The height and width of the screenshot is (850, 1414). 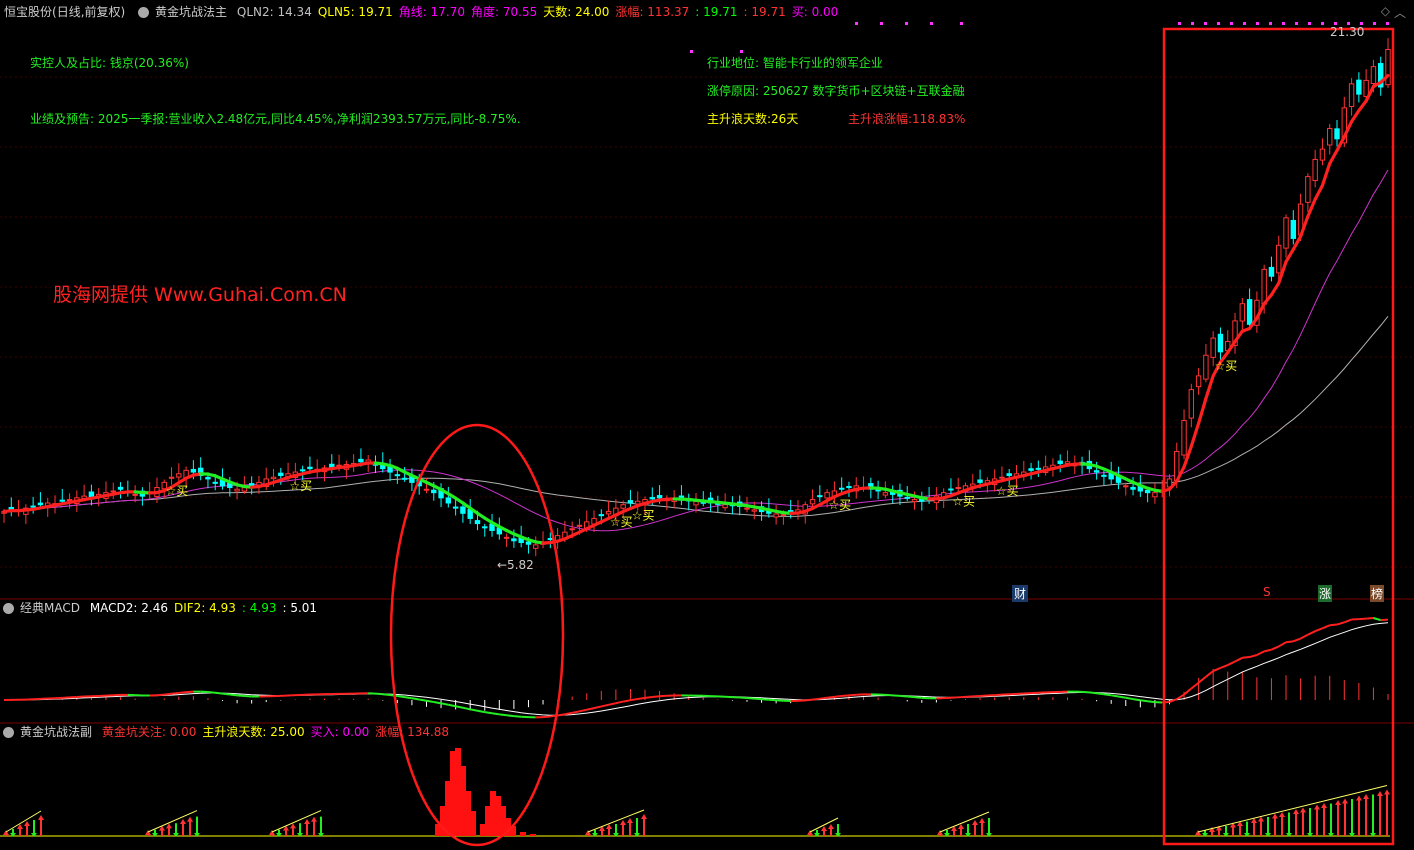 What do you see at coordinates (109, 63) in the screenshot?
I see `controller-annotation: 实控人及占比: 钱京(20.36%)` at bounding box center [109, 63].